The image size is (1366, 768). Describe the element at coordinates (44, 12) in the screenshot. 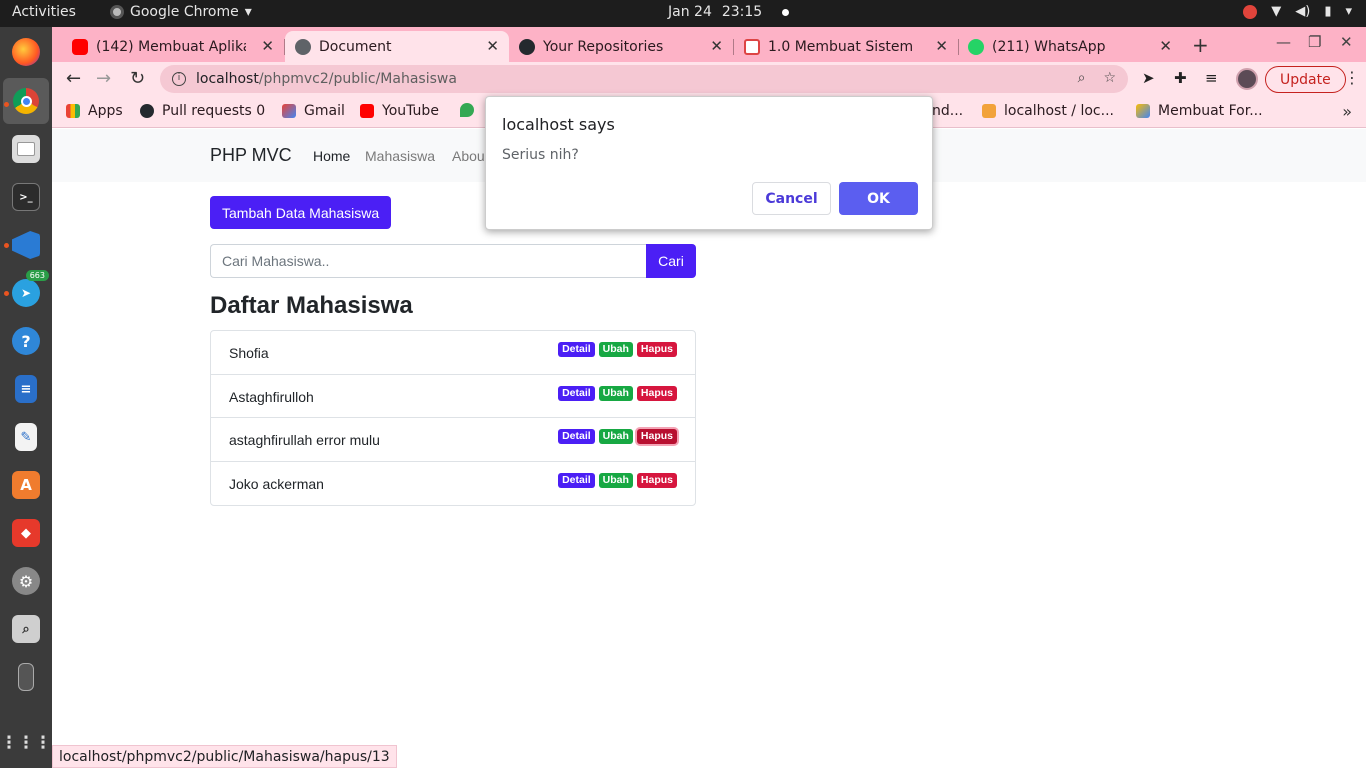

I see `activities-button: Activities` at that location.